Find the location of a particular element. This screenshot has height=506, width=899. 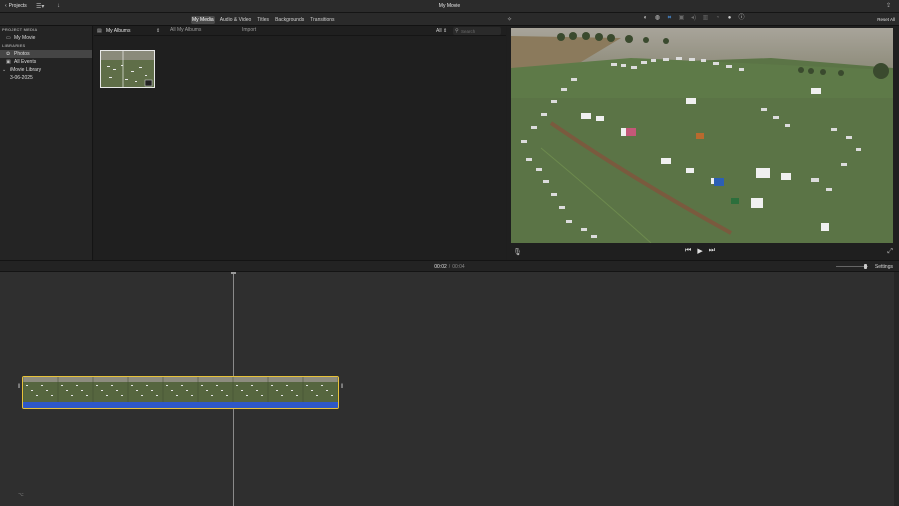

clip-trim-handle-right: ‖ is located at coordinates (342, 391).